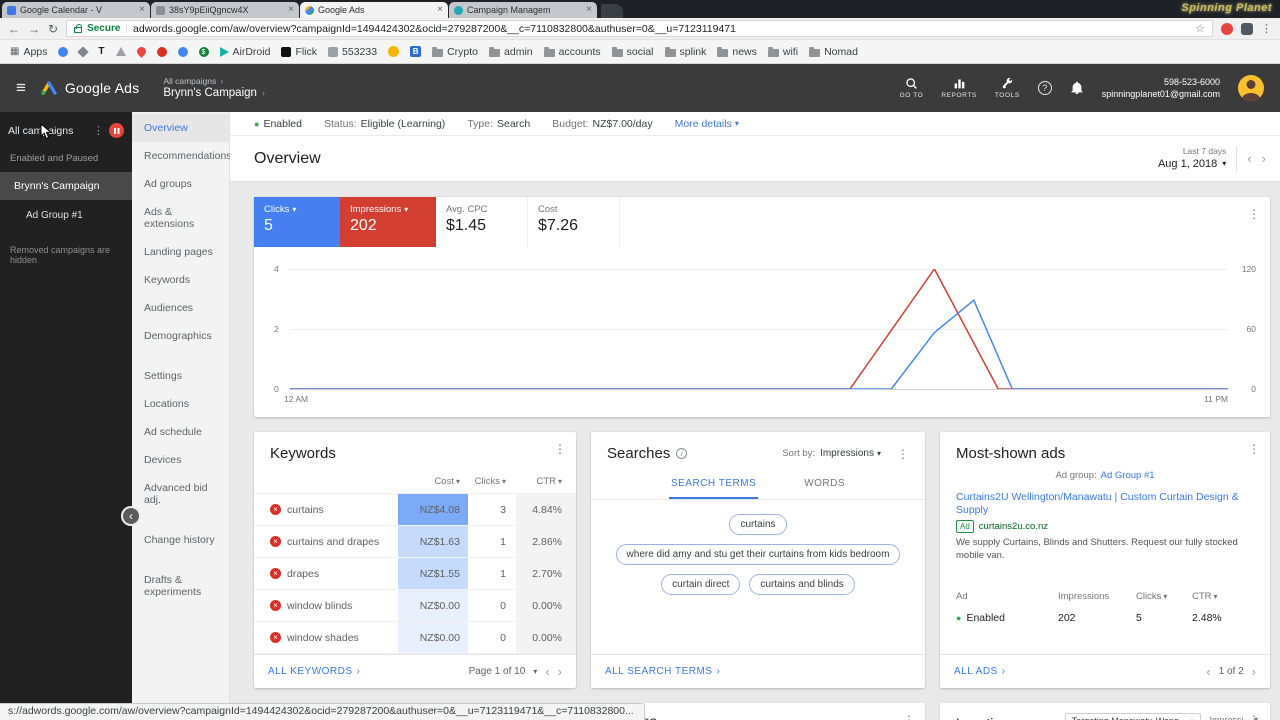 The image size is (1280, 720). I want to click on browser-tab-calendar: Google Calendar - V ×, so click(76, 10).